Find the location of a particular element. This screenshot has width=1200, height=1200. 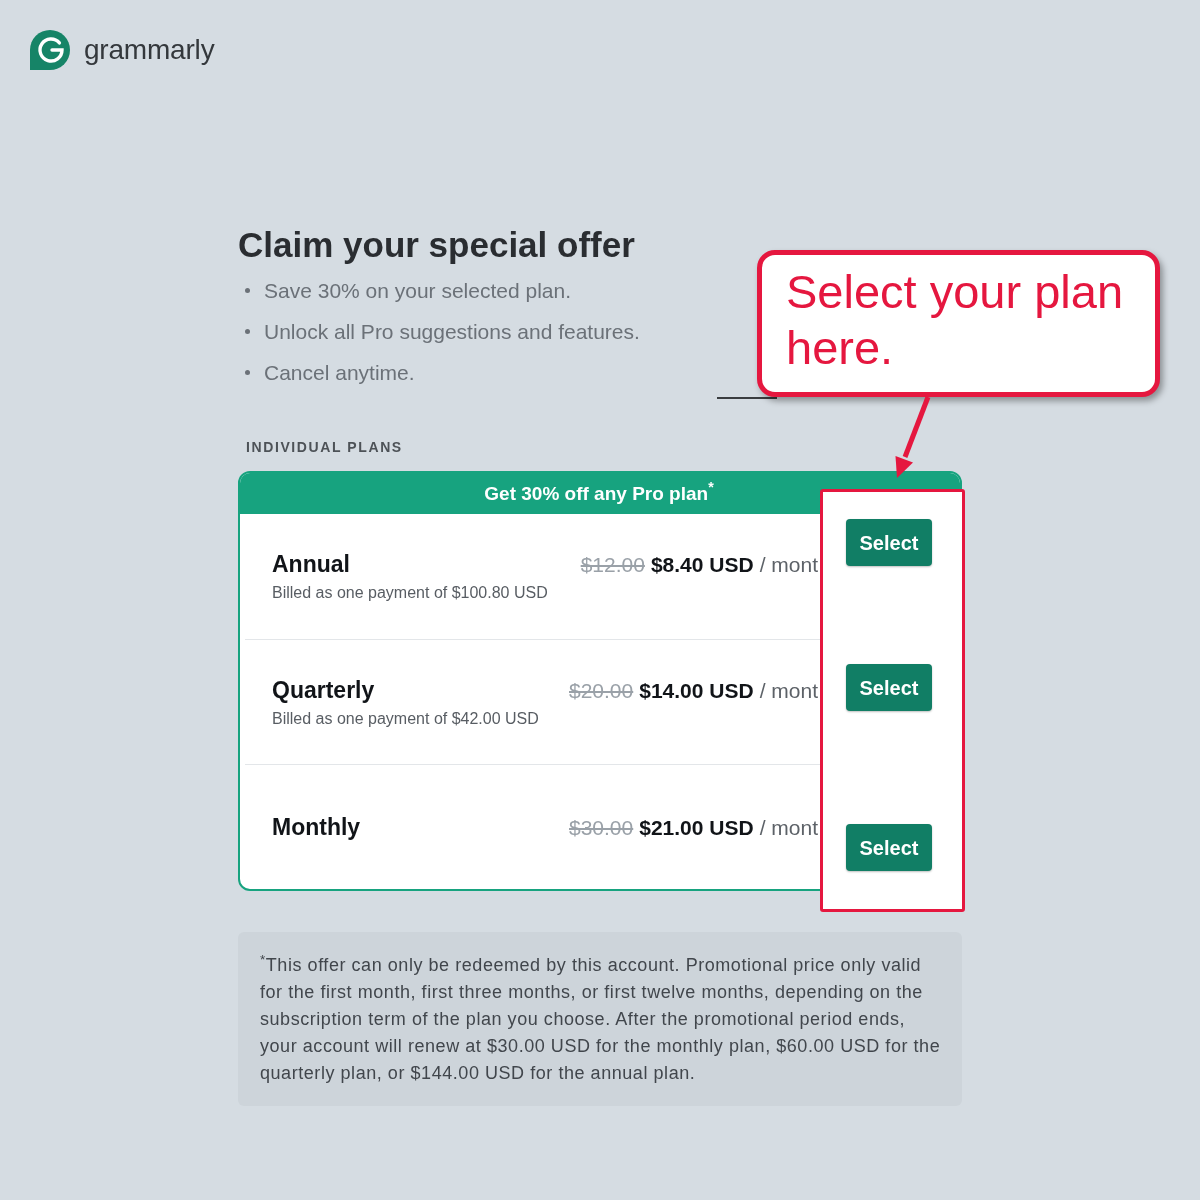

brand-wordmark: grammarly is located at coordinates (149, 50).